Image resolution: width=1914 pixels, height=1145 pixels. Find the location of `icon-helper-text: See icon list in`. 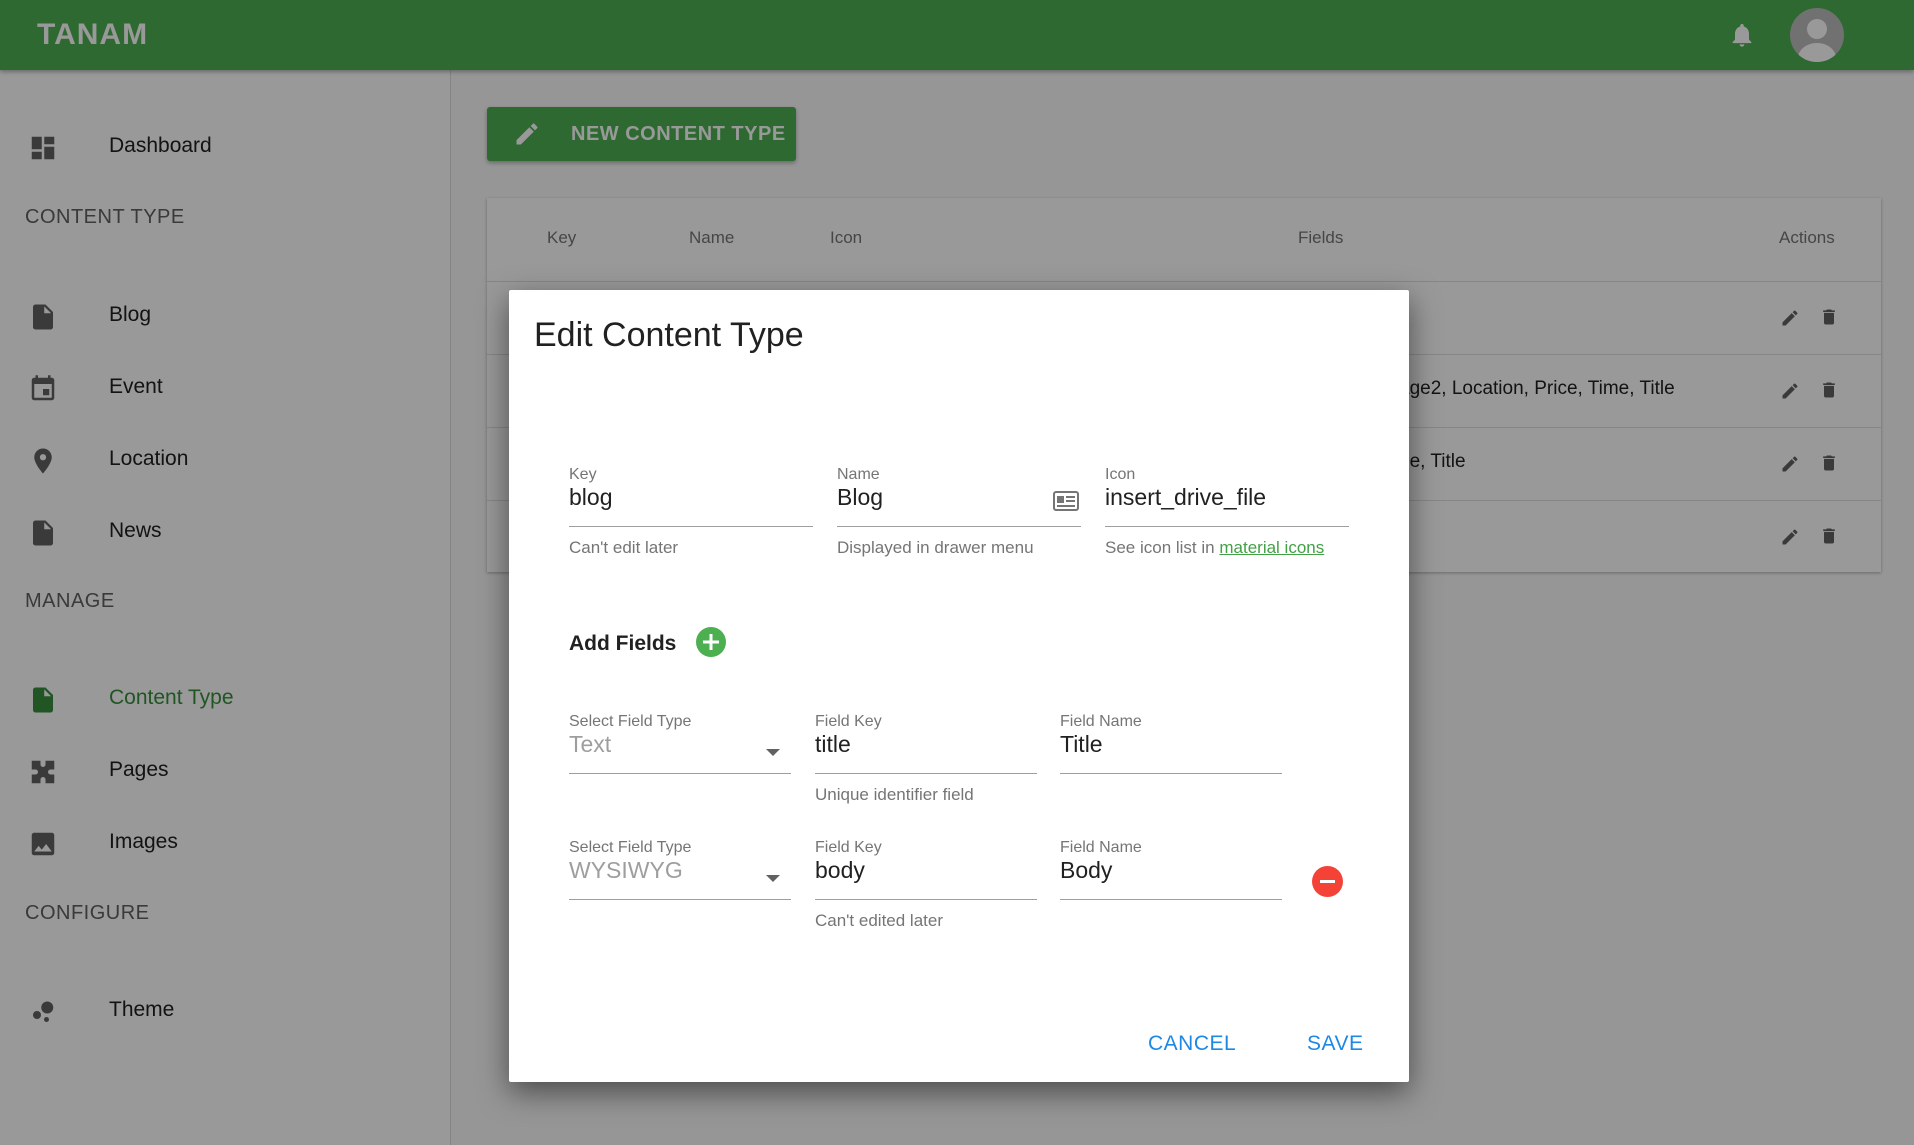

icon-helper-text: See icon list in is located at coordinates (1160, 547).